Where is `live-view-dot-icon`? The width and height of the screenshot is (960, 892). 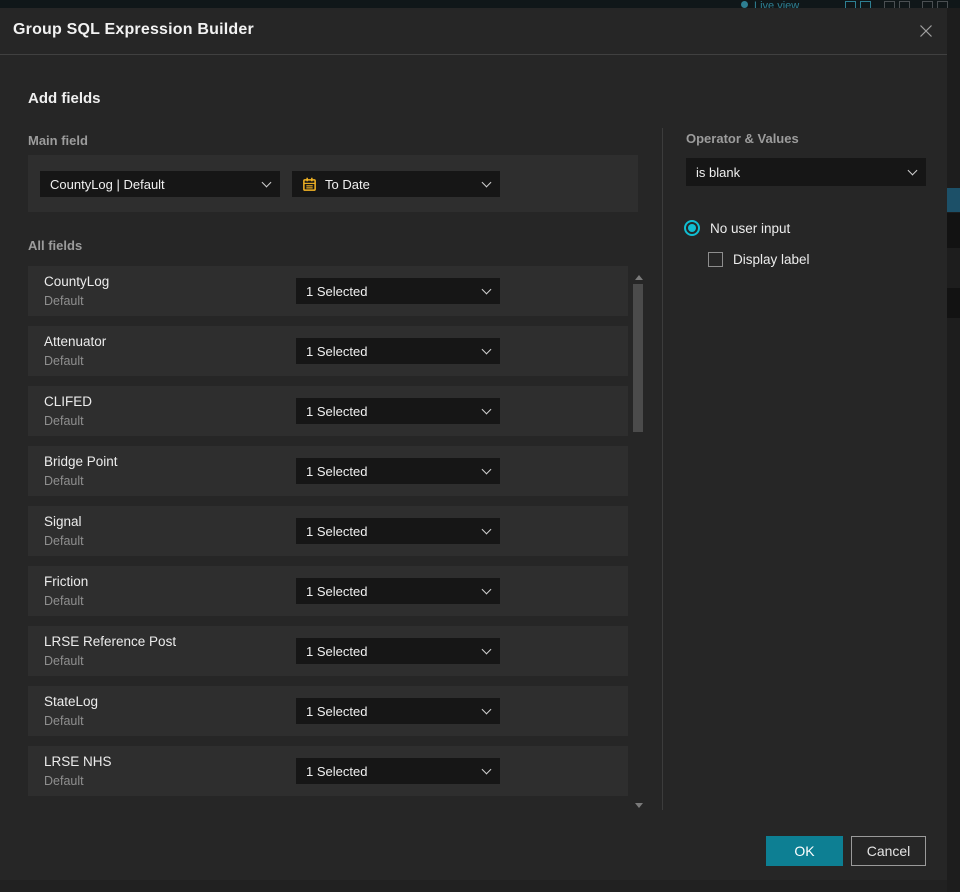
live-view-dot-icon is located at coordinates (744, 4).